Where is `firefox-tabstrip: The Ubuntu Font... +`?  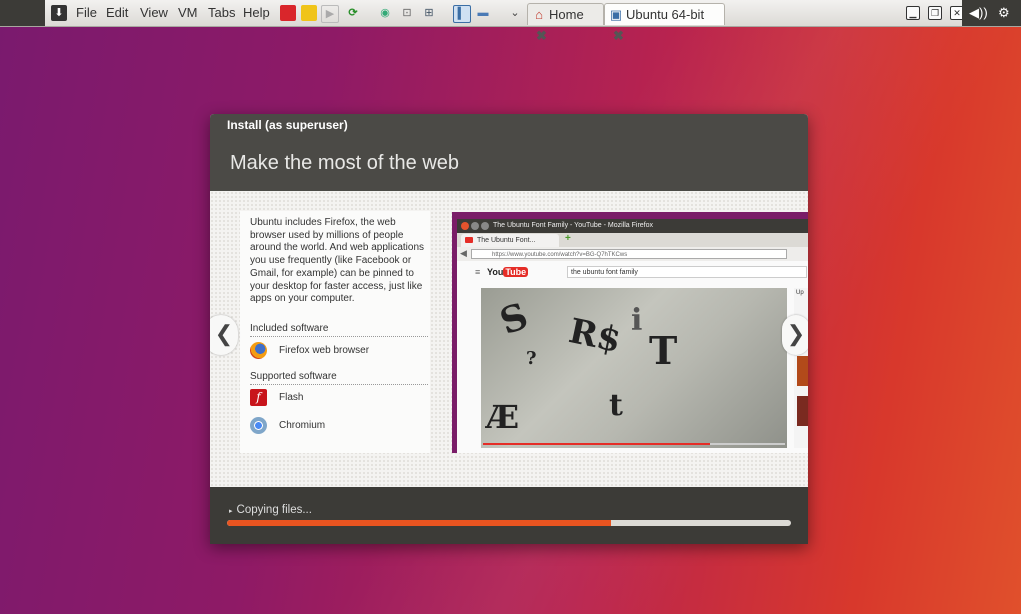 firefox-tabstrip: The Ubuntu Font... + is located at coordinates (632, 240).